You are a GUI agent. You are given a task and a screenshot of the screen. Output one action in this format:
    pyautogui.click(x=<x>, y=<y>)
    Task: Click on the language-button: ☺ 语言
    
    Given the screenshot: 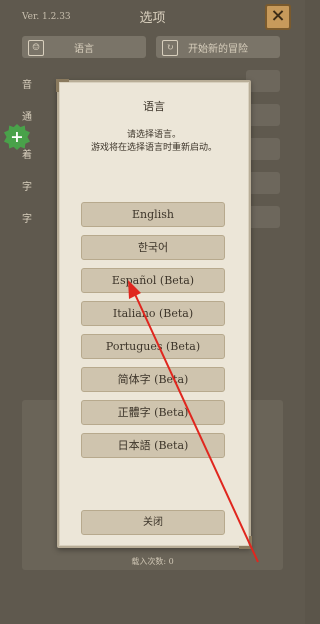 What is the action you would take?
    pyautogui.click(x=84, y=47)
    